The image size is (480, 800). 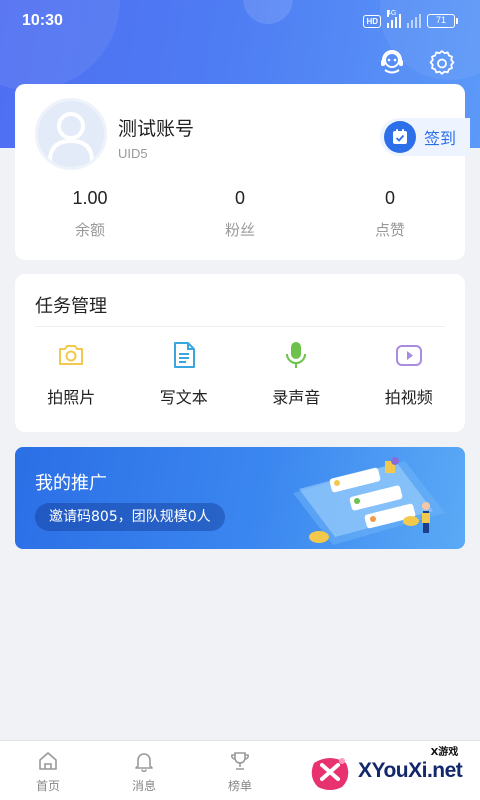 What do you see at coordinates (239, 230) in the screenshot?
I see `stat-label: 粉丝` at bounding box center [239, 230].